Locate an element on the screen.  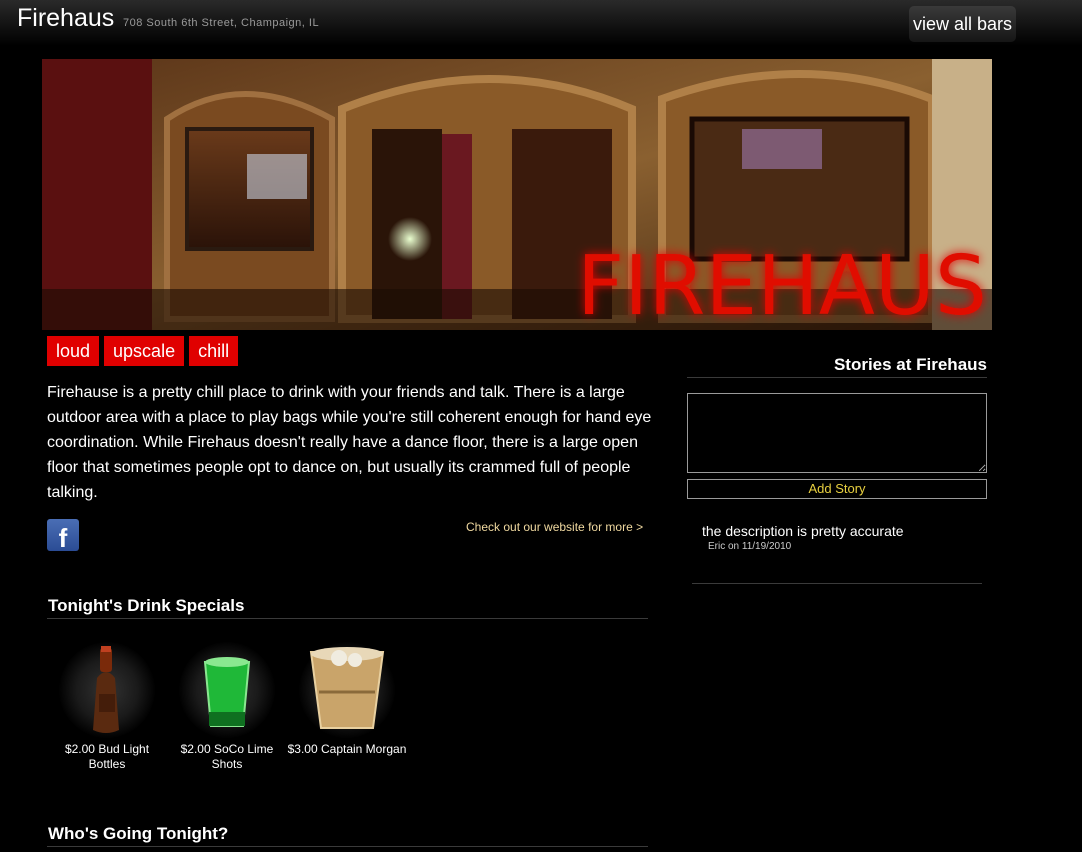
tag-loud: loud is located at coordinates (73, 351).